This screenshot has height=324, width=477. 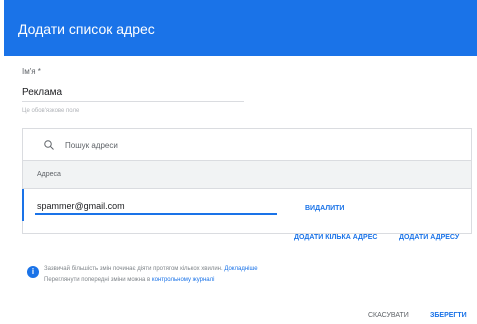 What do you see at coordinates (133, 101) in the screenshot?
I see `name-field-underline` at bounding box center [133, 101].